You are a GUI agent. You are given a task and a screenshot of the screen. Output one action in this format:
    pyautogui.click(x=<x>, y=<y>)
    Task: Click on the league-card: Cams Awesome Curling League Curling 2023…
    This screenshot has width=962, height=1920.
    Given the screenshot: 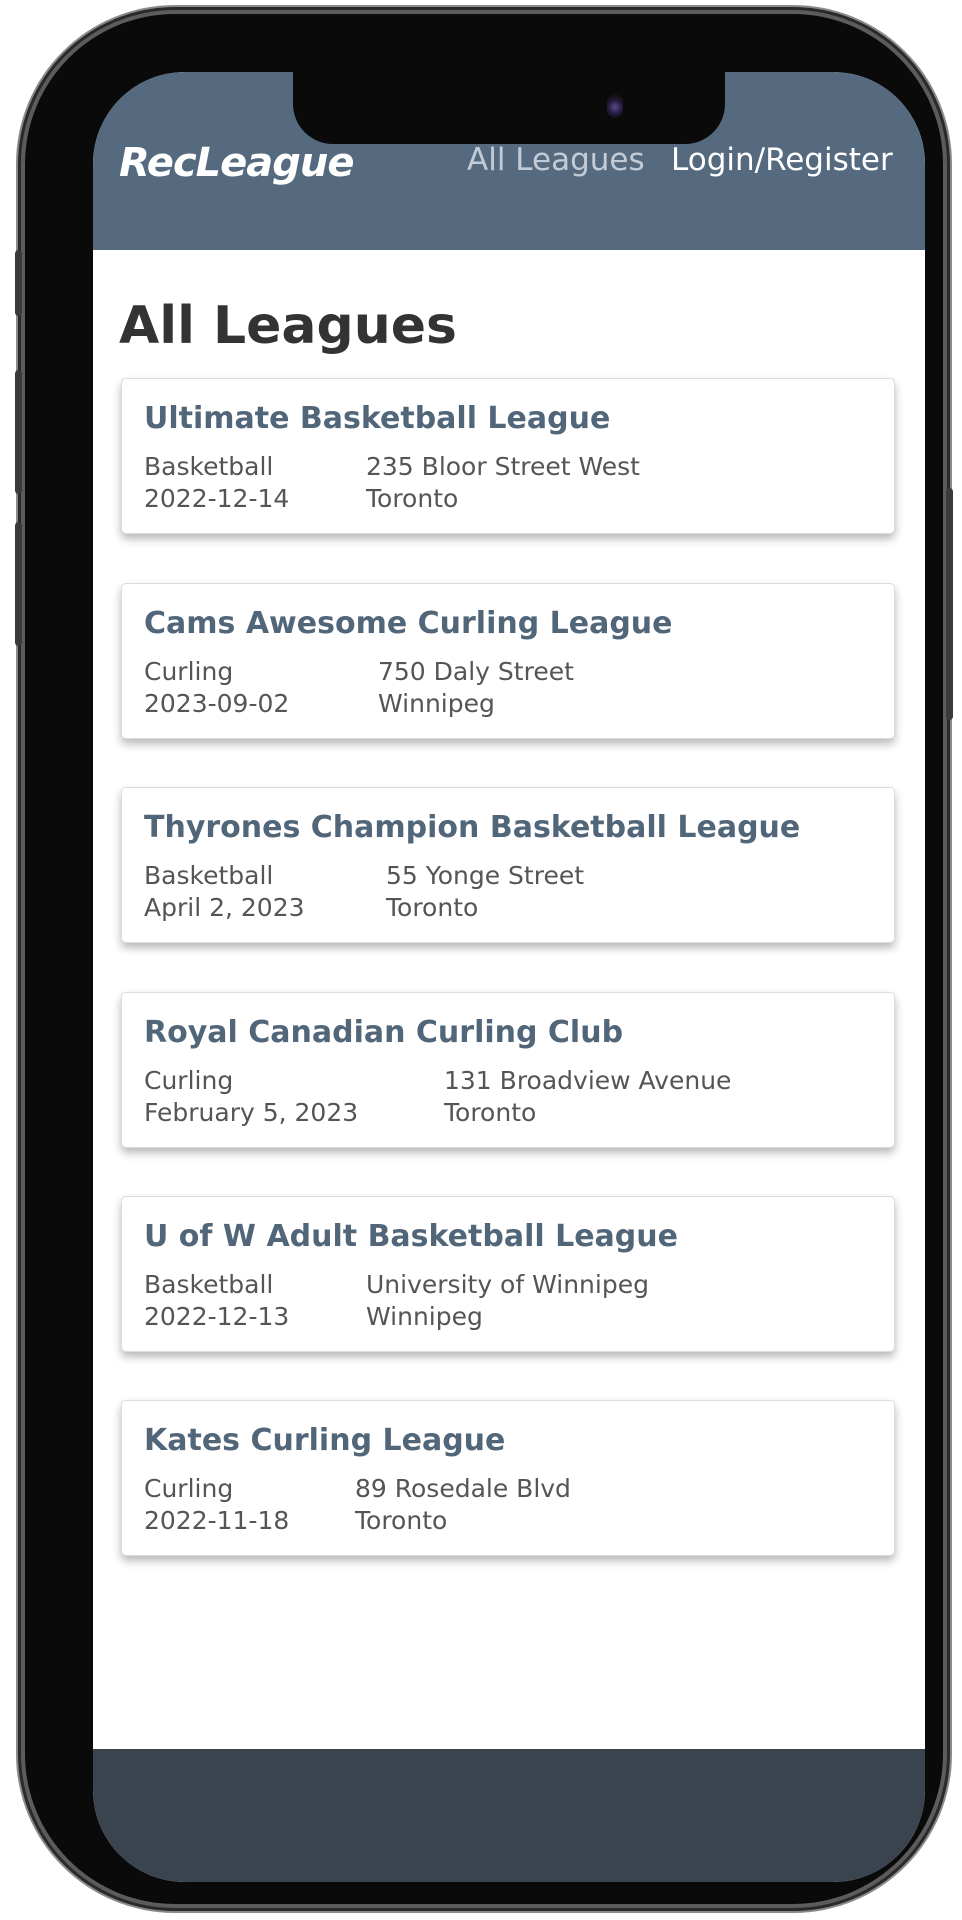 What is the action you would take?
    pyautogui.click(x=508, y=661)
    